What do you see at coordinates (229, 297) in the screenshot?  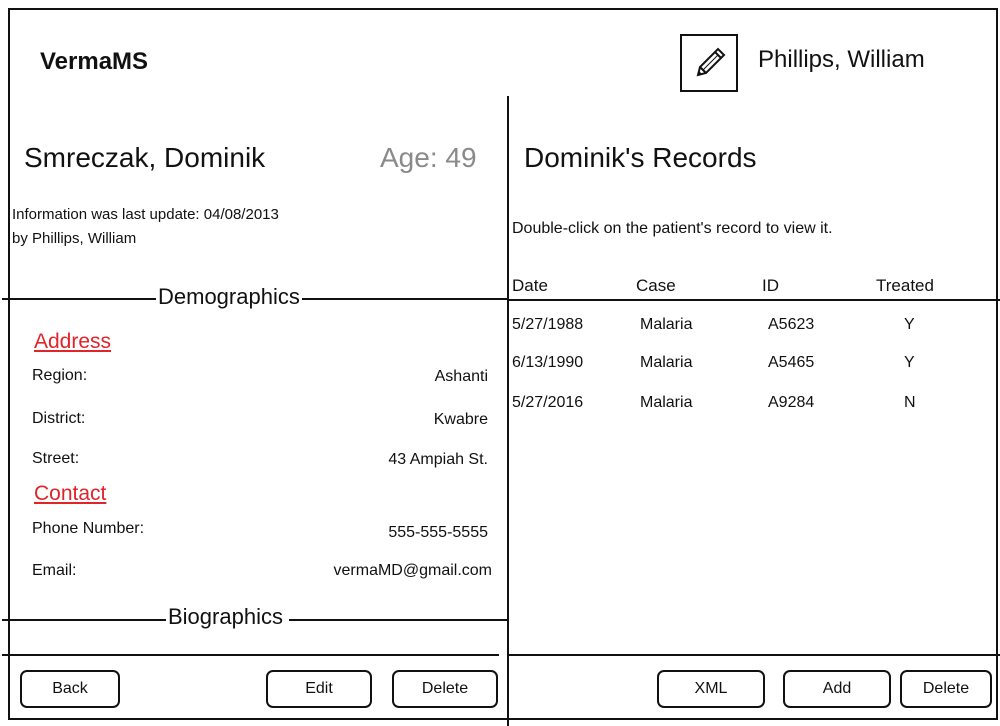 I see `demographics-title: Demographics` at bounding box center [229, 297].